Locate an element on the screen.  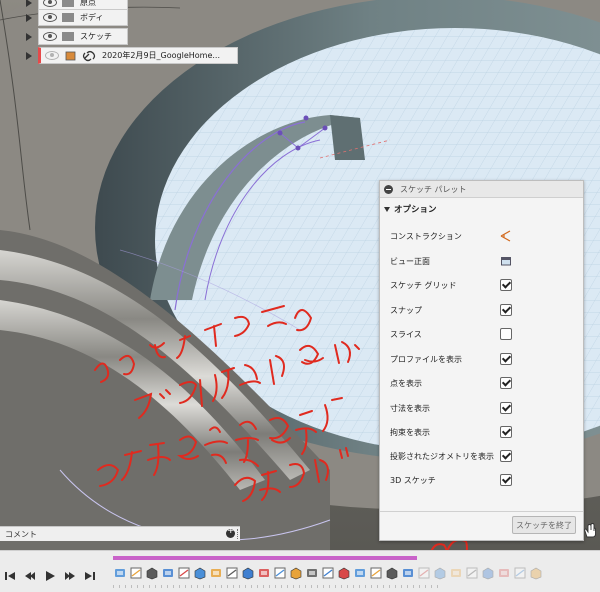
pan-hand-icon is located at coordinates (590, 531).